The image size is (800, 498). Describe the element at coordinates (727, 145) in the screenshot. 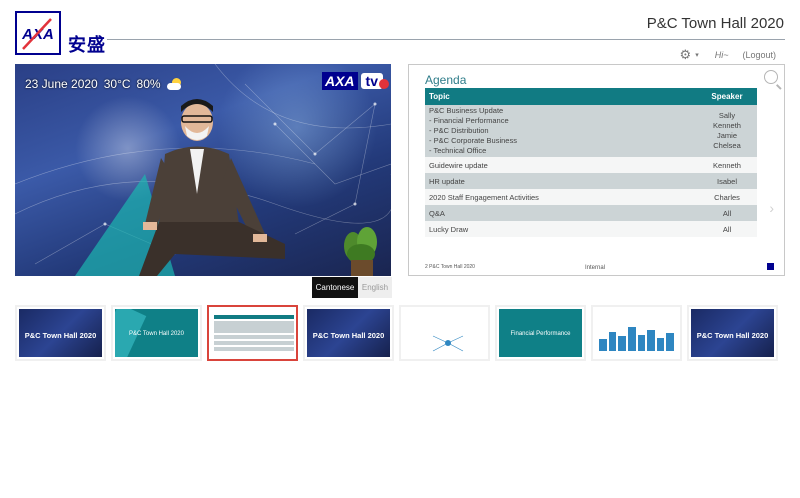

I see `speaker-text: Chelsea` at that location.